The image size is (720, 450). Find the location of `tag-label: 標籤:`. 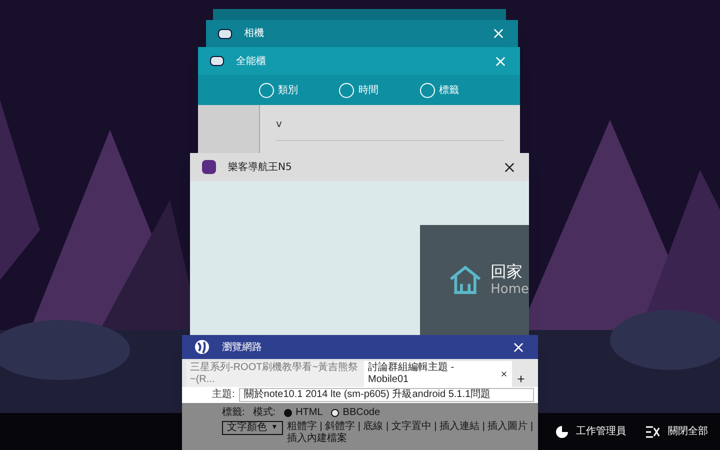

tag-label: 標籤: is located at coordinates (233, 413).